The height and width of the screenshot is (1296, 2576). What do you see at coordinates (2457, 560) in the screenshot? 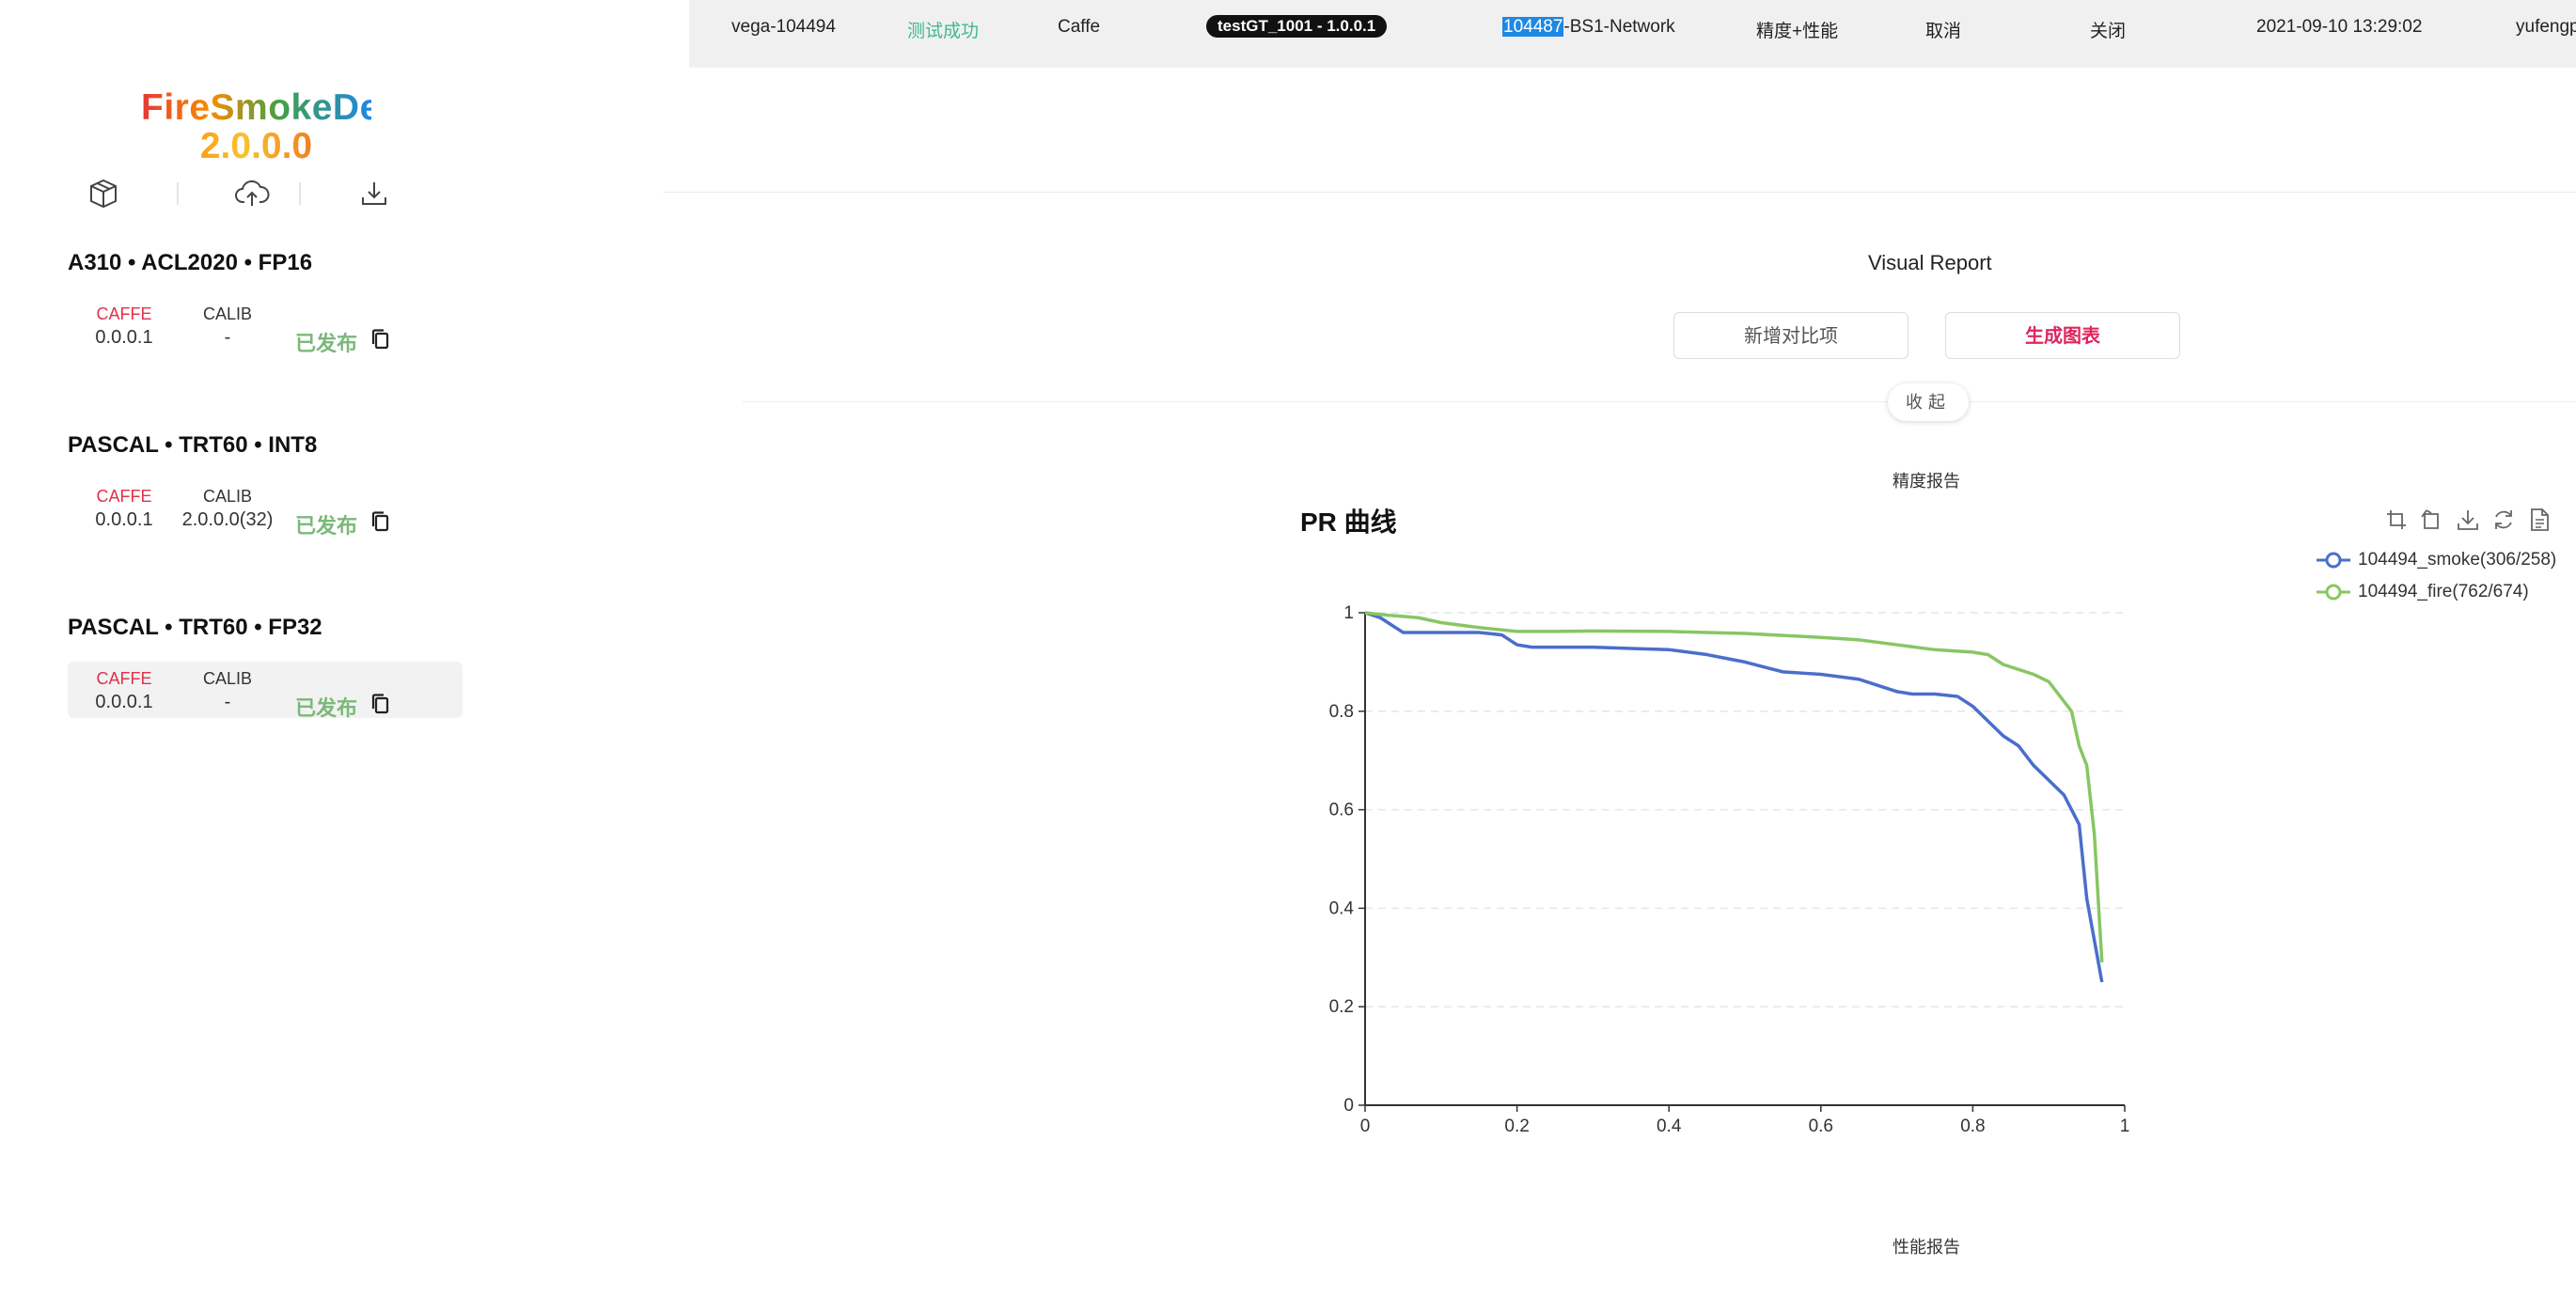
I see `legend-label: 104494_smoke(306/258)` at bounding box center [2457, 560].